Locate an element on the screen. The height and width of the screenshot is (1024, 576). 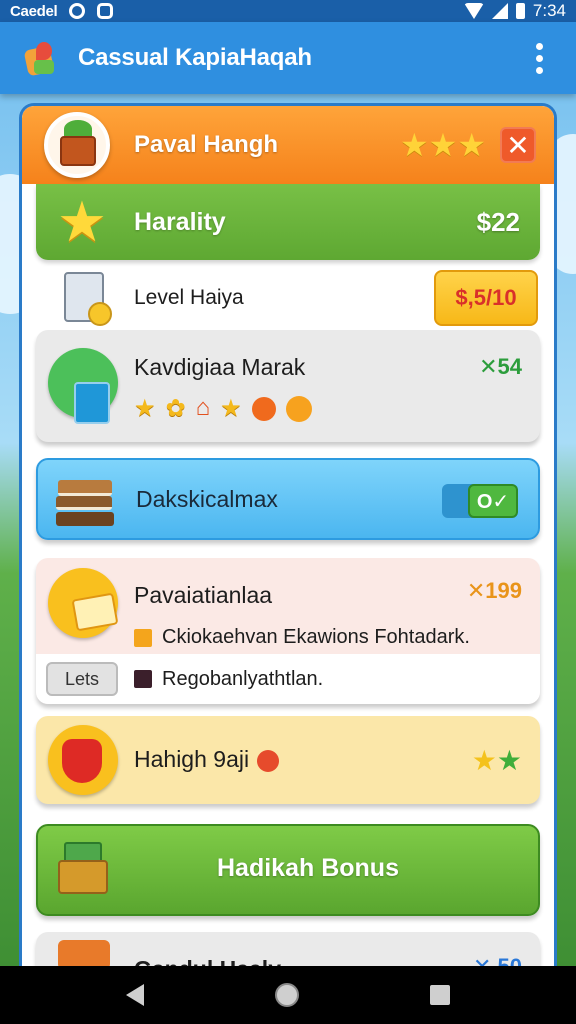
clock: 7:34 is located at coordinates (549, 10).